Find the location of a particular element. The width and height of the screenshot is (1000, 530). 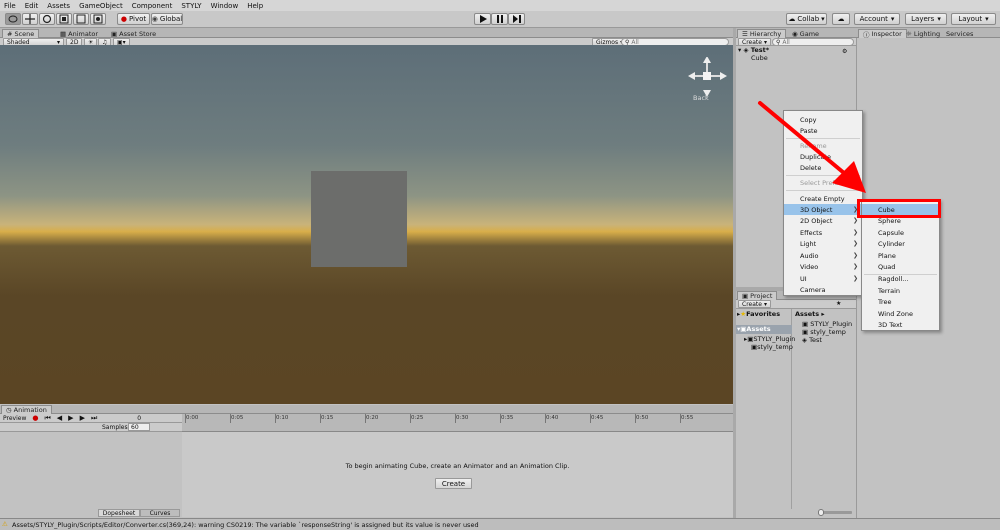

record-icon: ● is located at coordinates (35, 418).